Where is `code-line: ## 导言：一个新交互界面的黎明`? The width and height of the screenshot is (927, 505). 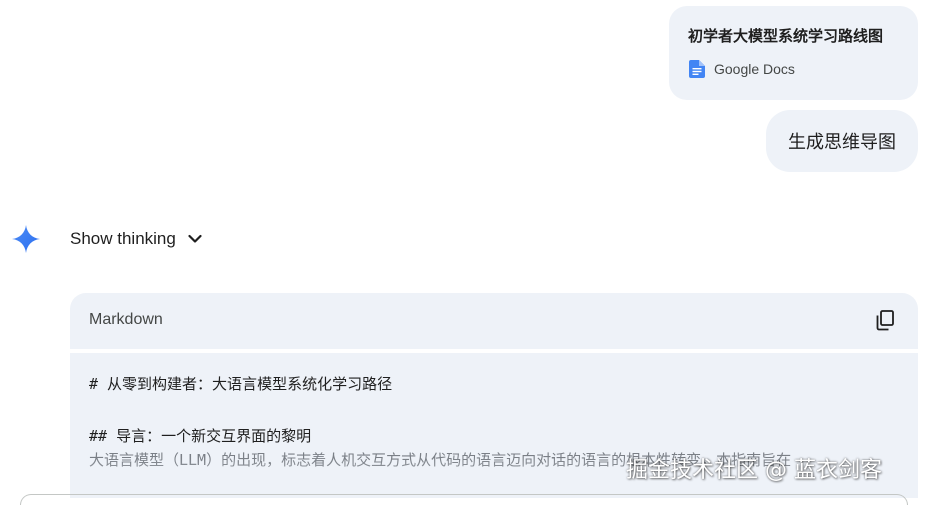 code-line: ## 导言：一个新交互界面的黎明 is located at coordinates (200, 436).